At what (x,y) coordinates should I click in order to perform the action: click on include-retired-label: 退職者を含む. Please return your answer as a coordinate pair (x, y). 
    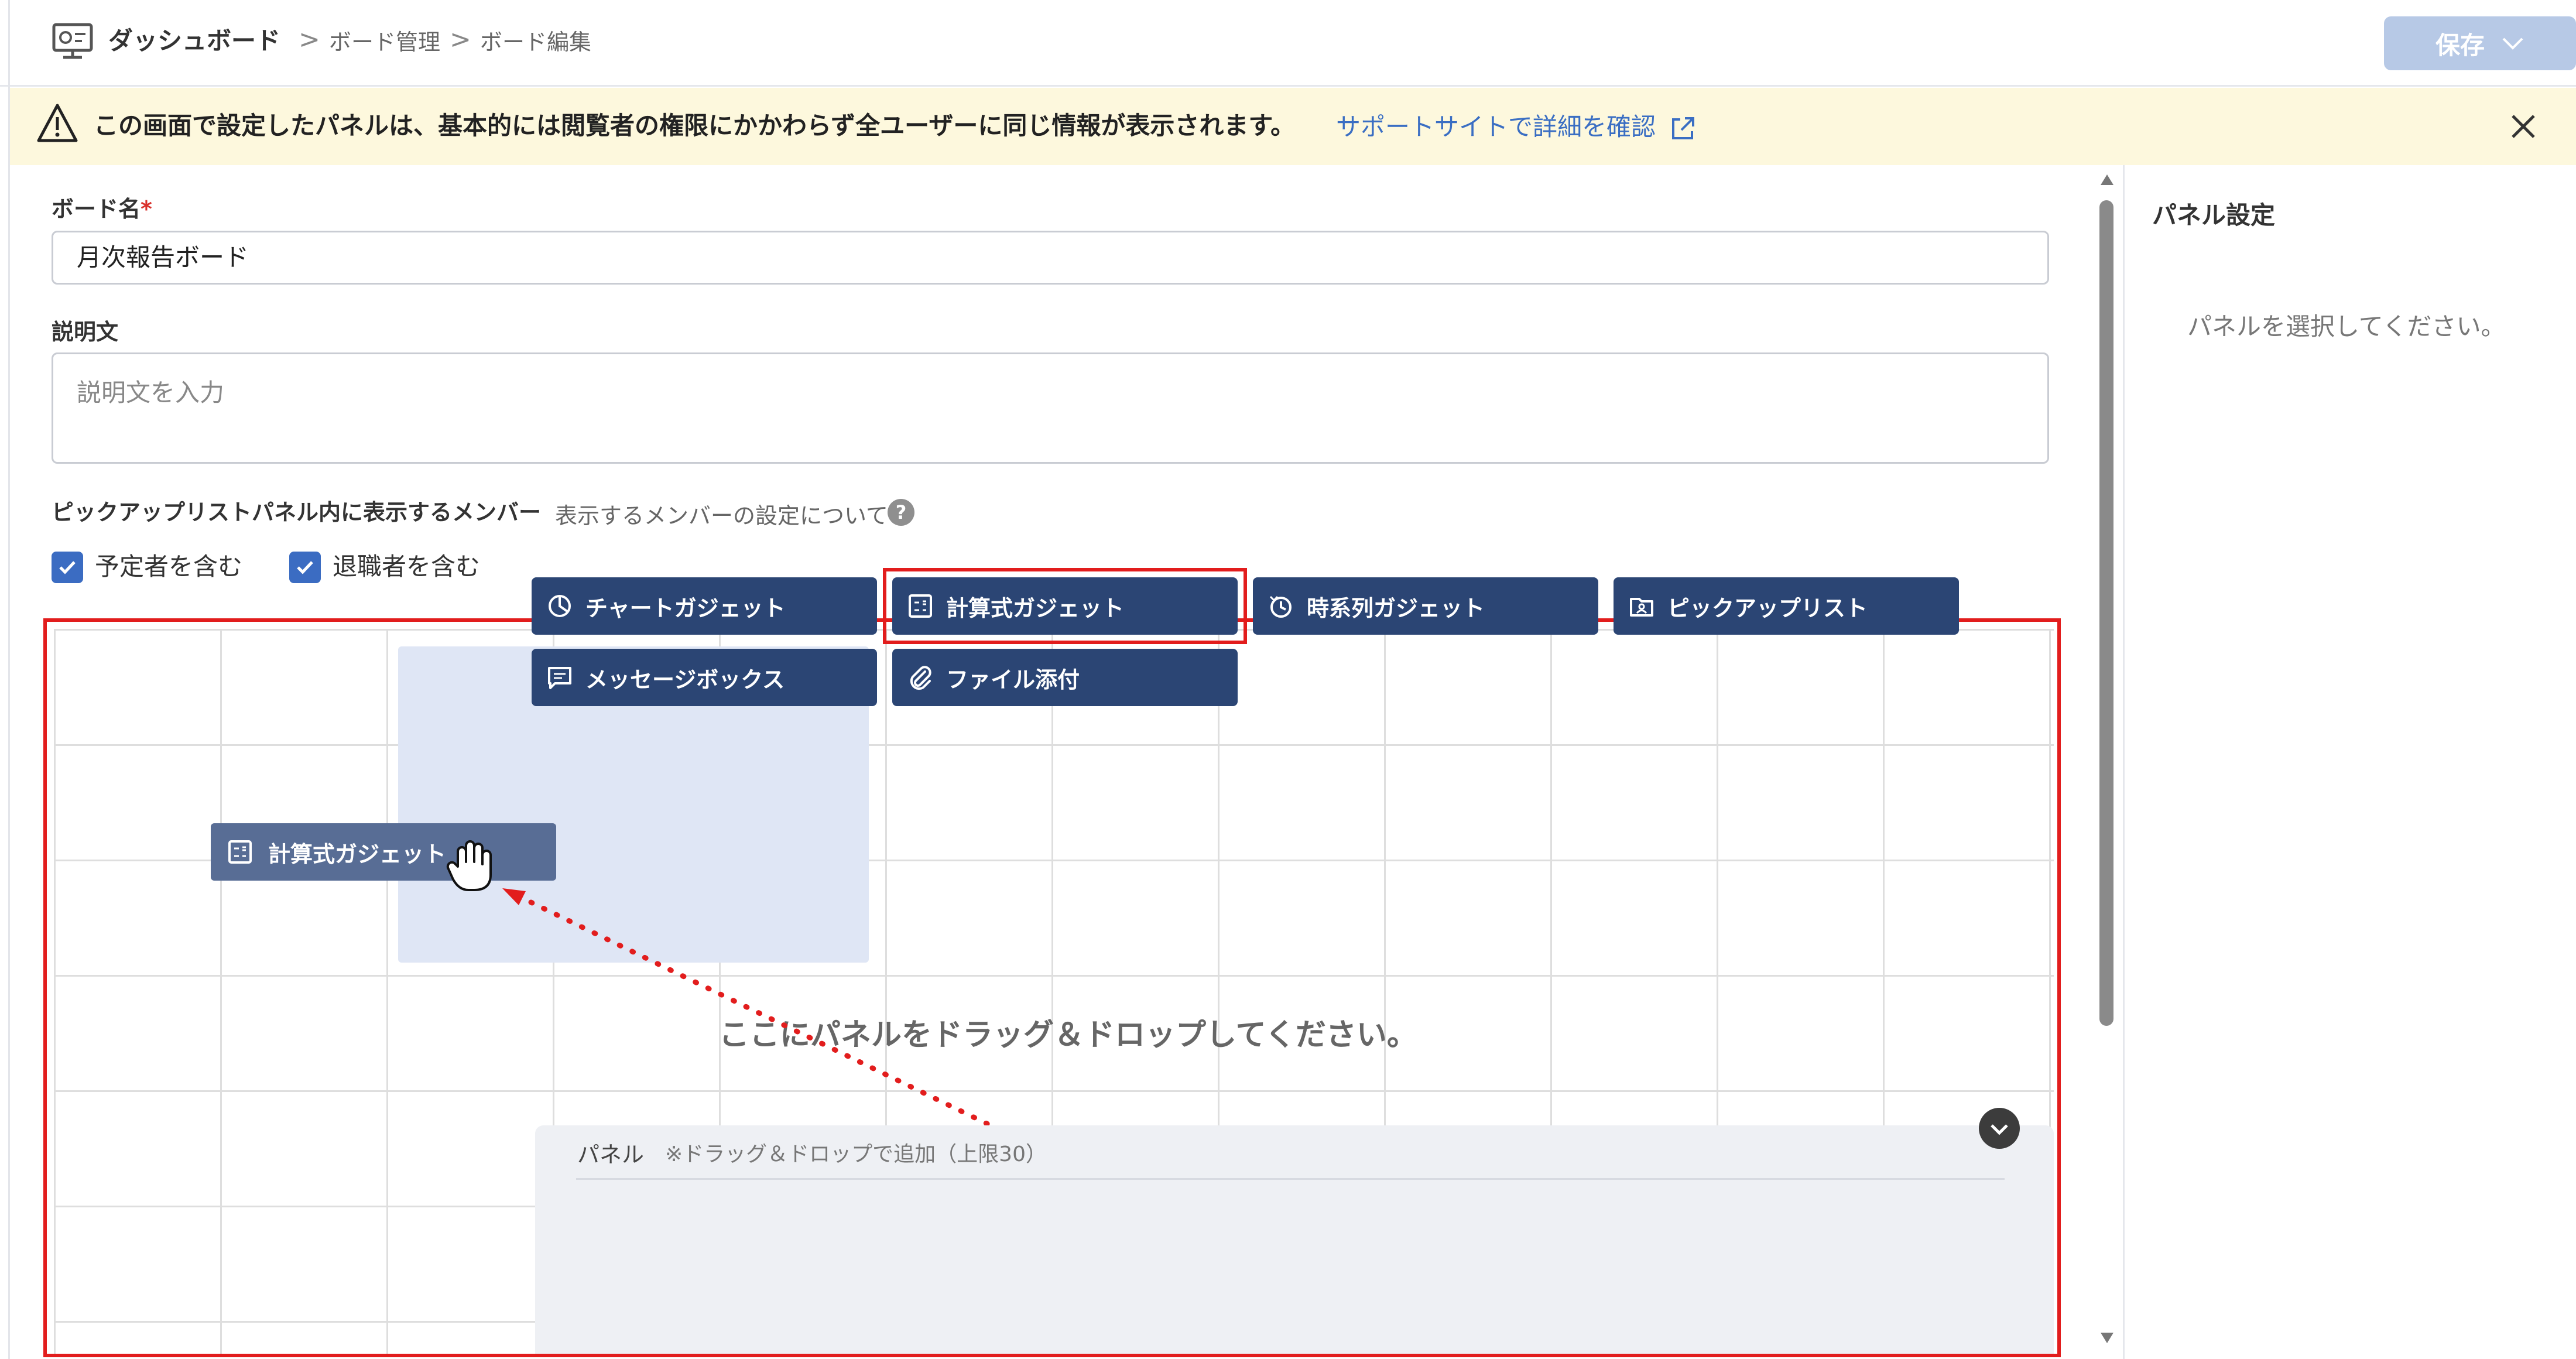
    Looking at the image, I should click on (406, 566).